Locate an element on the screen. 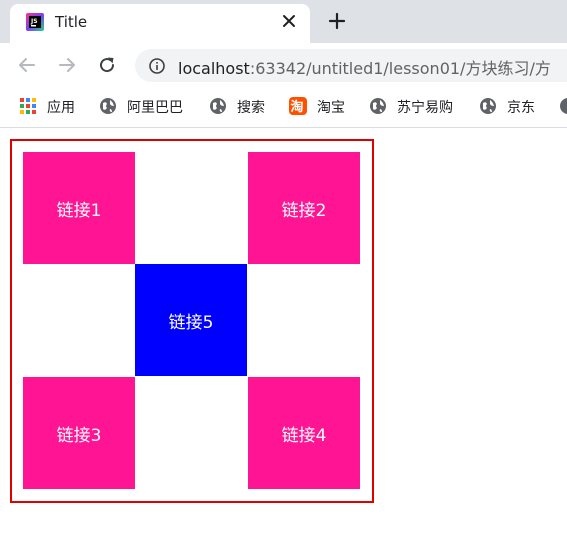 This screenshot has height=543, width=567. svg-text: 淘 is located at coordinates (297, 107).